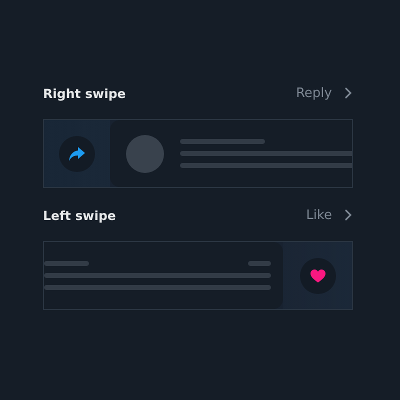 The image size is (400, 400). Describe the element at coordinates (77, 154) in the screenshot. I see `reply-action-icon` at that location.